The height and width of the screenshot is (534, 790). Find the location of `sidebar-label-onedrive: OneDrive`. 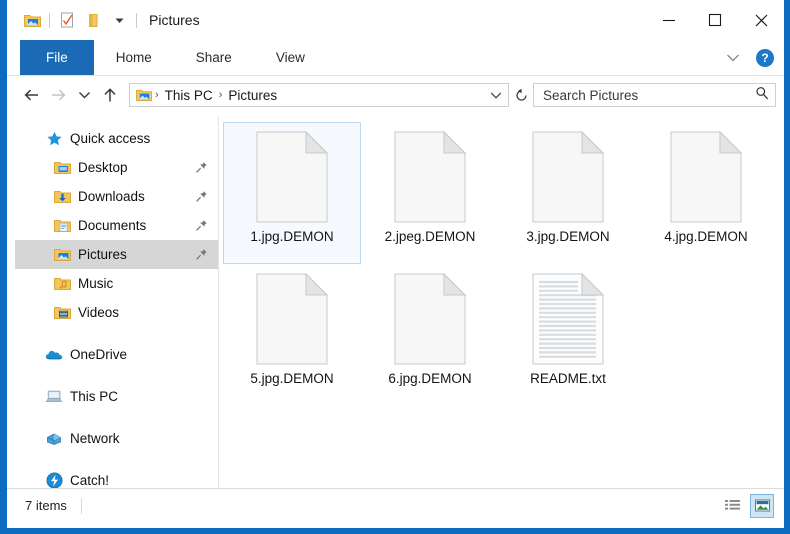

sidebar-label-onedrive: OneDrive is located at coordinates (99, 354).